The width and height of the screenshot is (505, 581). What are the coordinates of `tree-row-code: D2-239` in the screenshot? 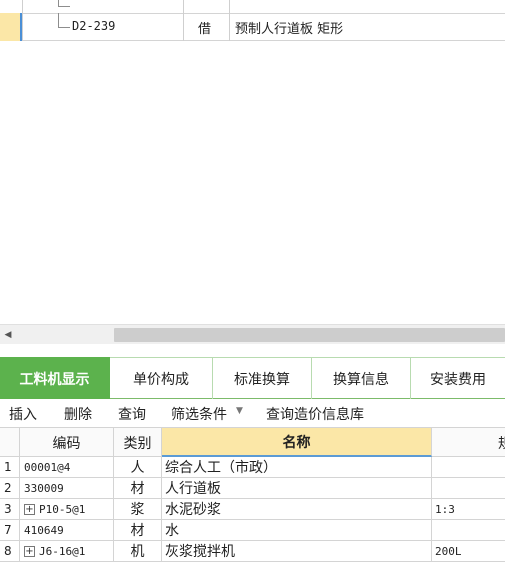 It's located at (94, 26).